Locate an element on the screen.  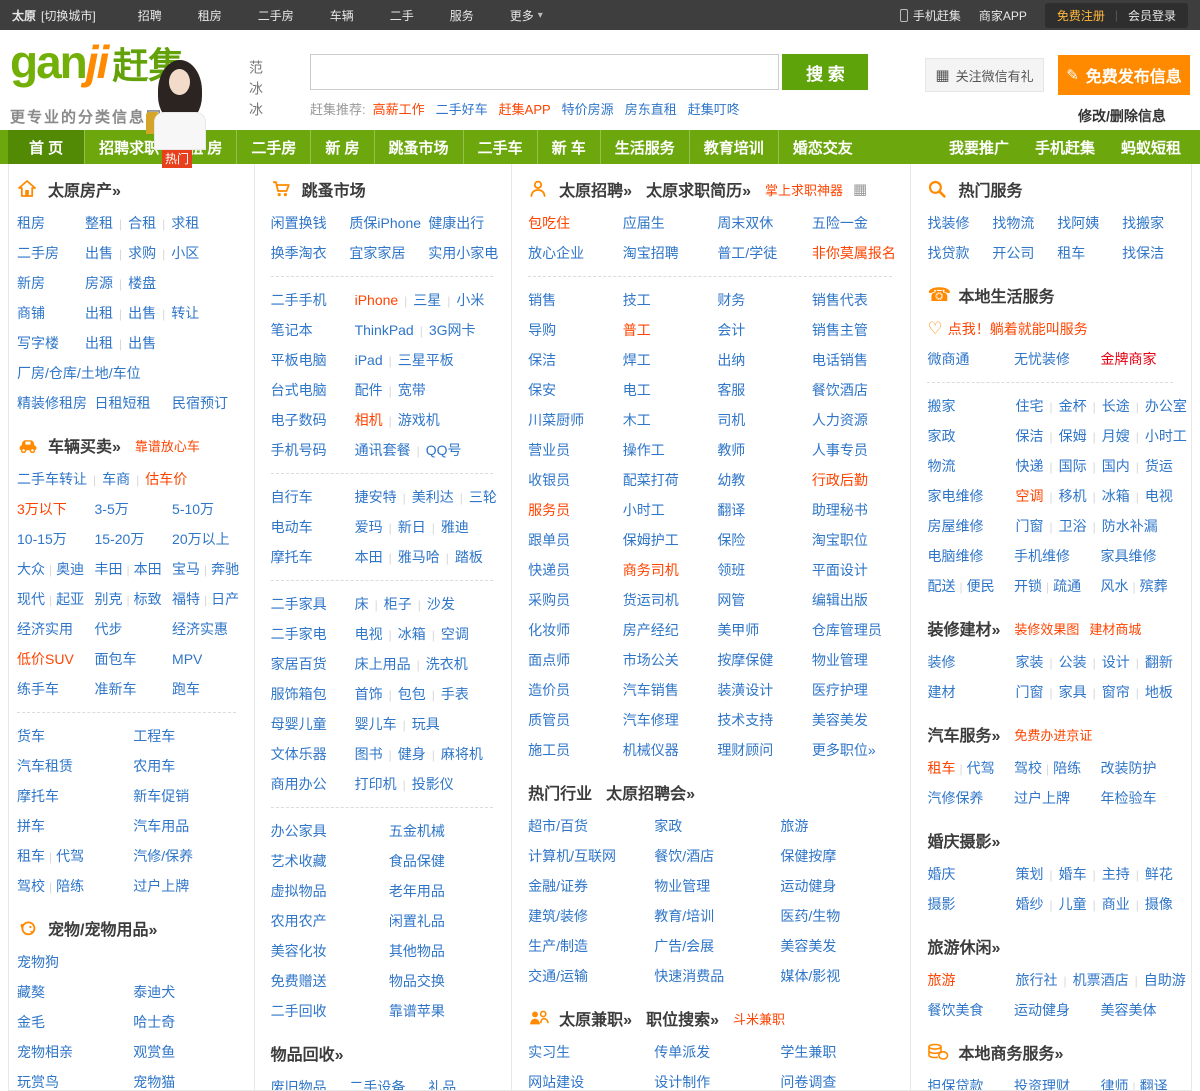
category-link: 领班 is located at coordinates (731, 570).